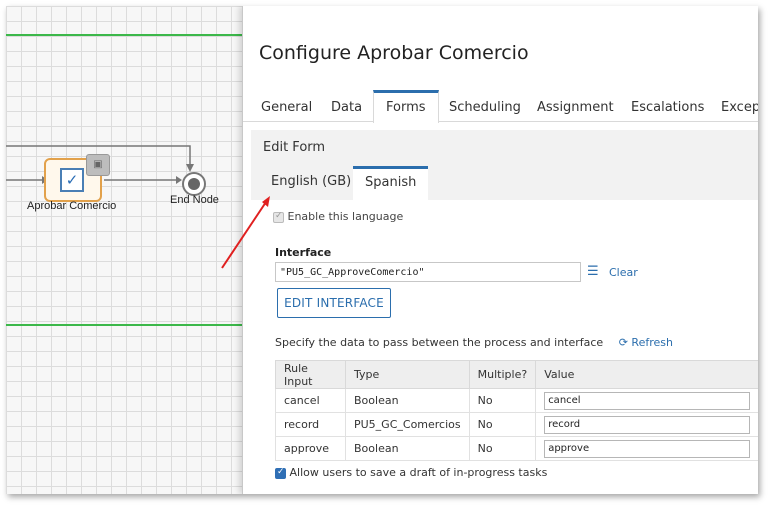 The height and width of the screenshot is (505, 772). I want to click on section-title: Edit Form, so click(294, 147).